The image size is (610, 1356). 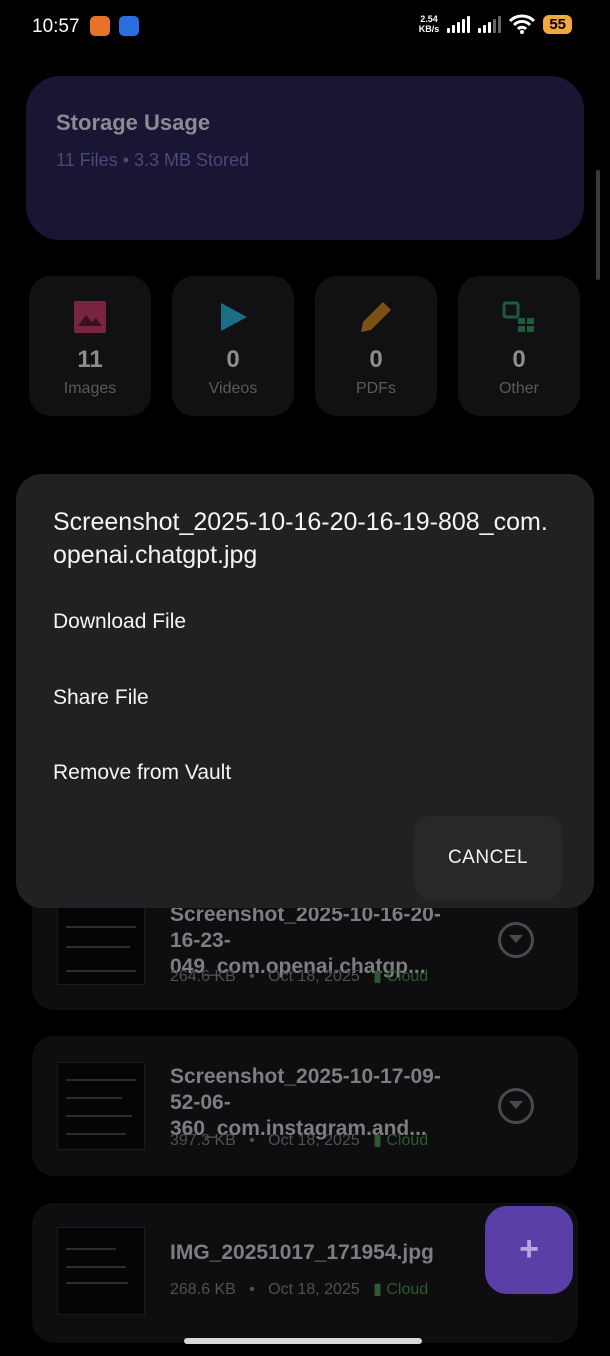 What do you see at coordinates (376, 388) in the screenshot?
I see `category-label: PDFs` at bounding box center [376, 388].